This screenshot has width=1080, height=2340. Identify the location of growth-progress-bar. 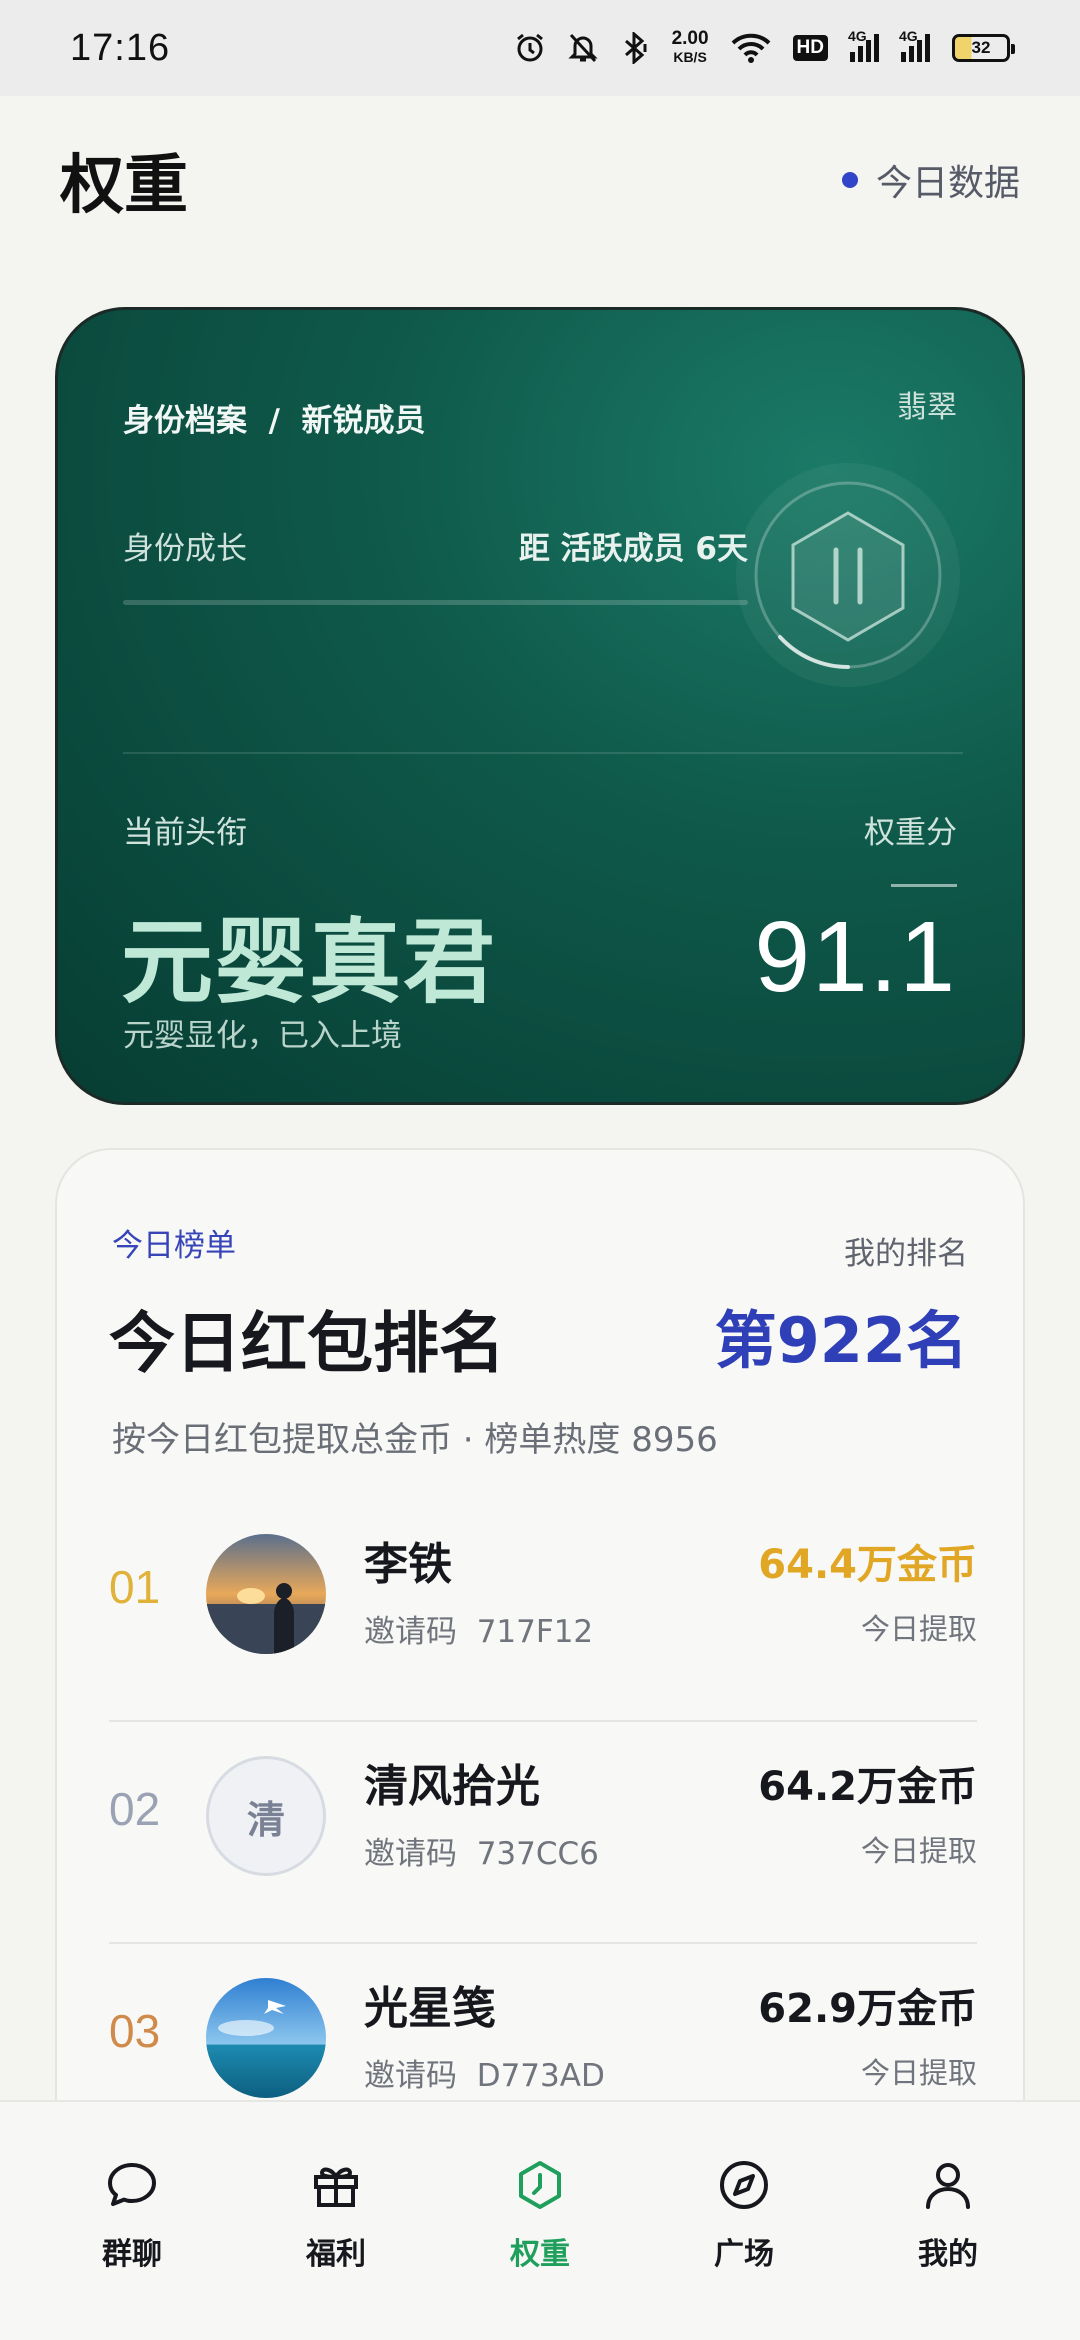
(435, 602).